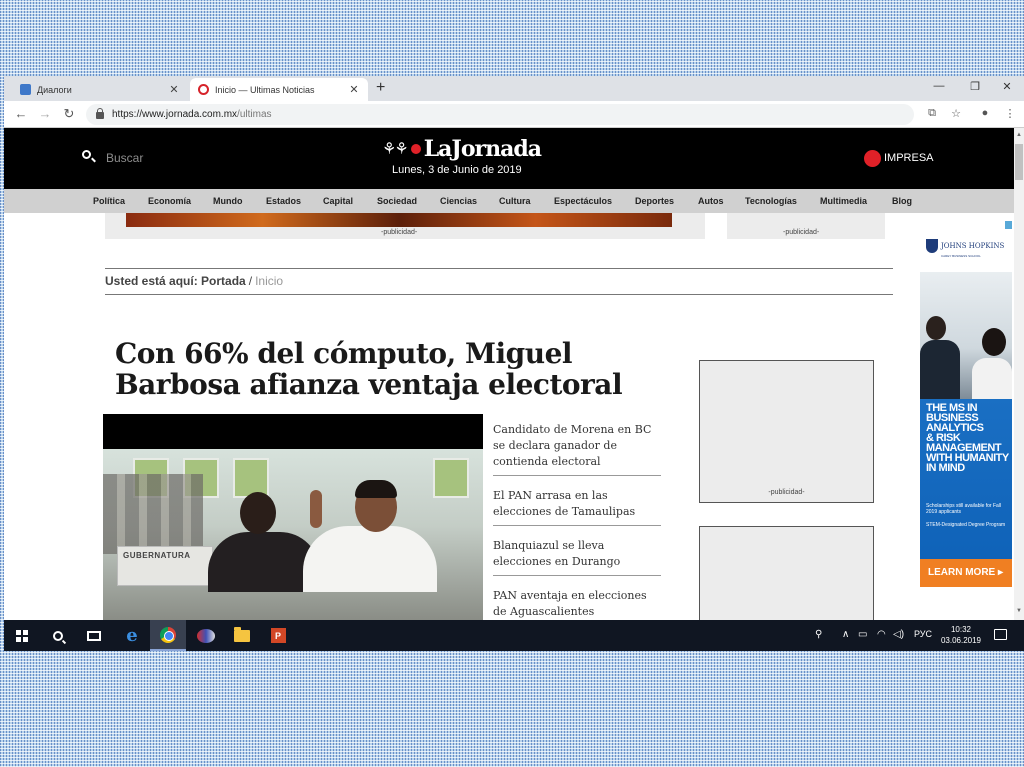  I want to click on article-photo: GUBERNATURA, so click(293, 517).